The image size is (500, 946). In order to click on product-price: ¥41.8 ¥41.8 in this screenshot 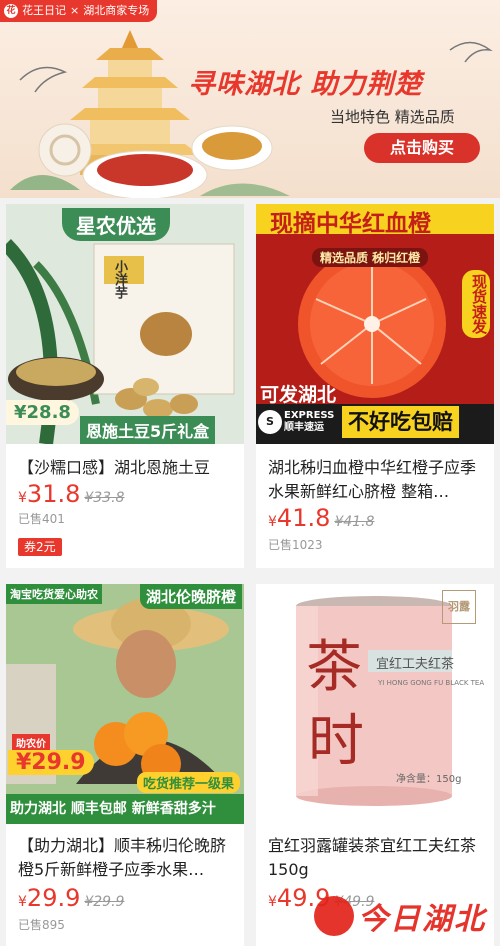, I will do `click(321, 518)`.